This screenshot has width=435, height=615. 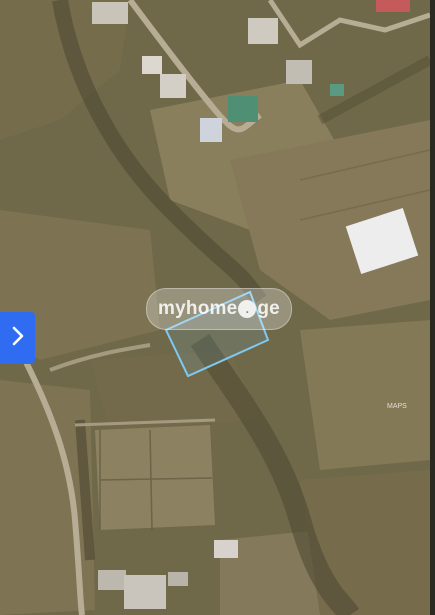 I want to click on next-image-button, so click(x=17, y=338).